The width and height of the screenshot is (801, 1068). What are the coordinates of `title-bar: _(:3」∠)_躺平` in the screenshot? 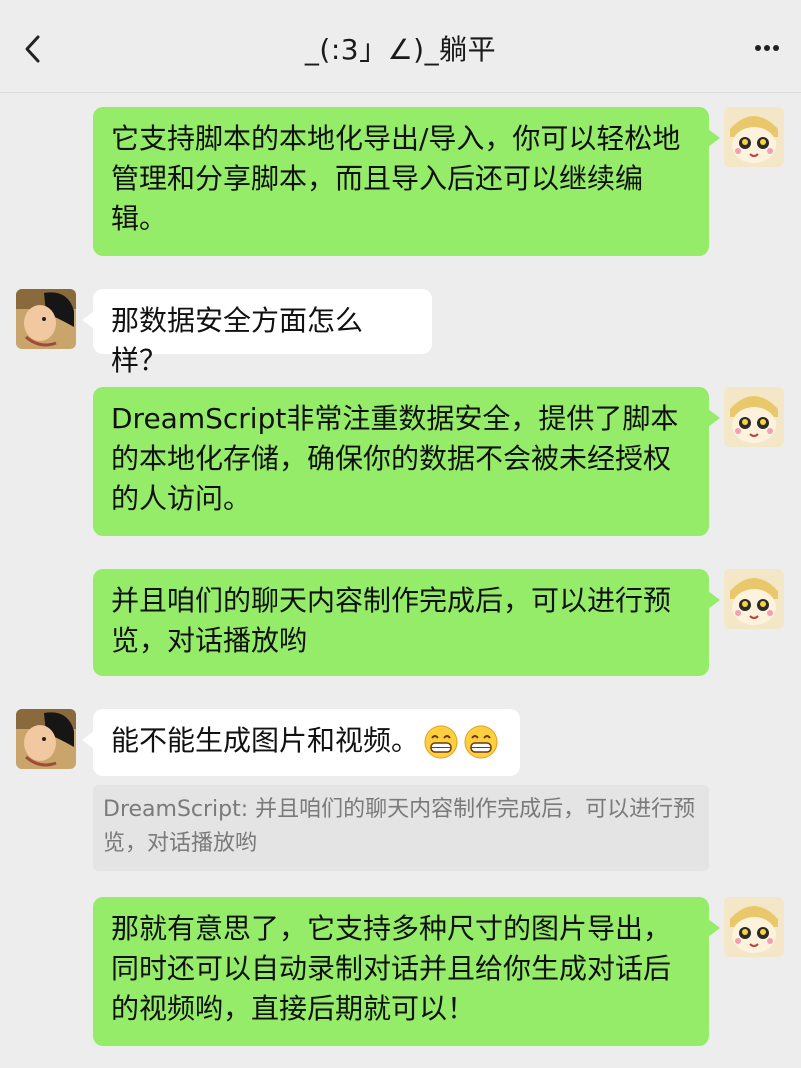 It's located at (400, 46).